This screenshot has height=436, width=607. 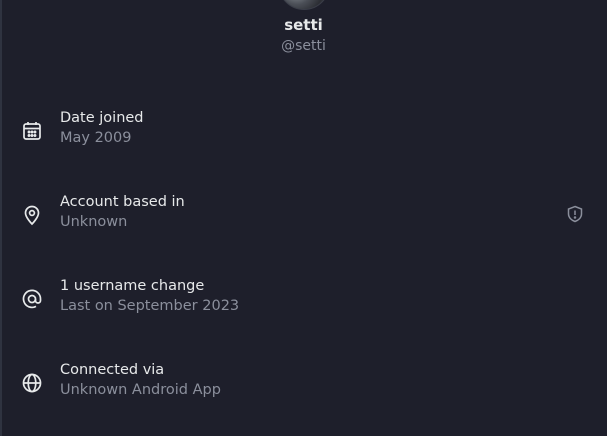 I want to click on info-row-title: 1 username change, so click(x=132, y=286).